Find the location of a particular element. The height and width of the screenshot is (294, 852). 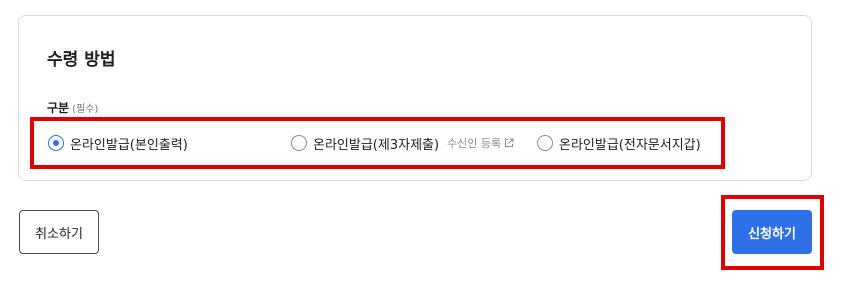

cancel-button: 취소하기 is located at coordinates (59, 232).